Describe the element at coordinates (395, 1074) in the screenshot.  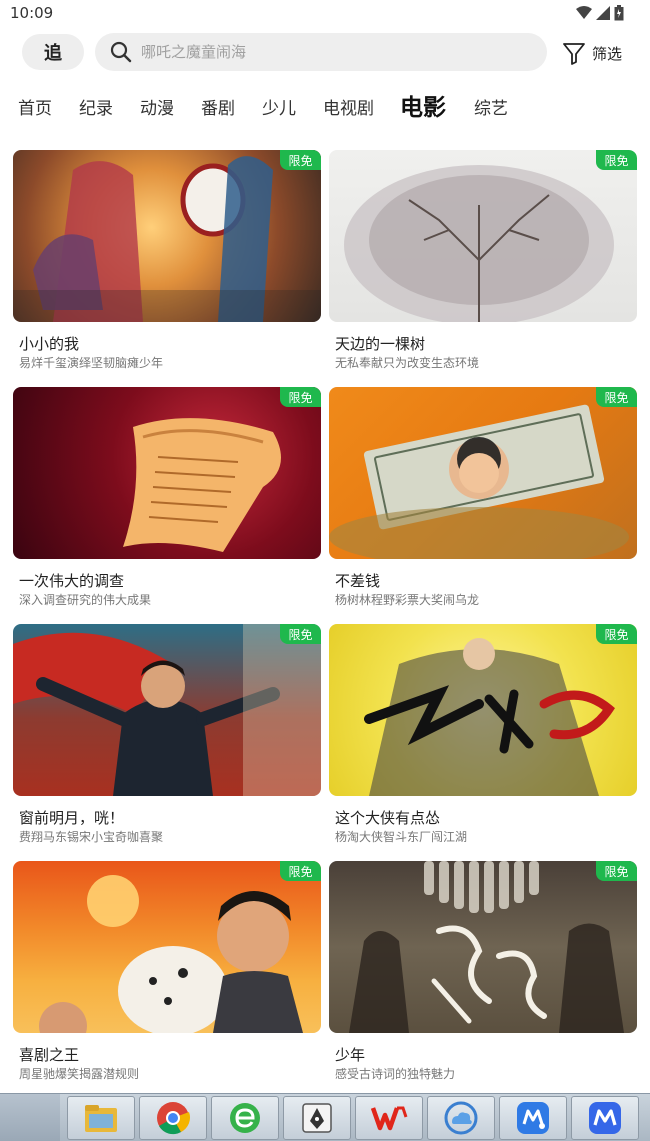
I see `movie-subtitle: 感受古诗词的独特魅力` at that location.